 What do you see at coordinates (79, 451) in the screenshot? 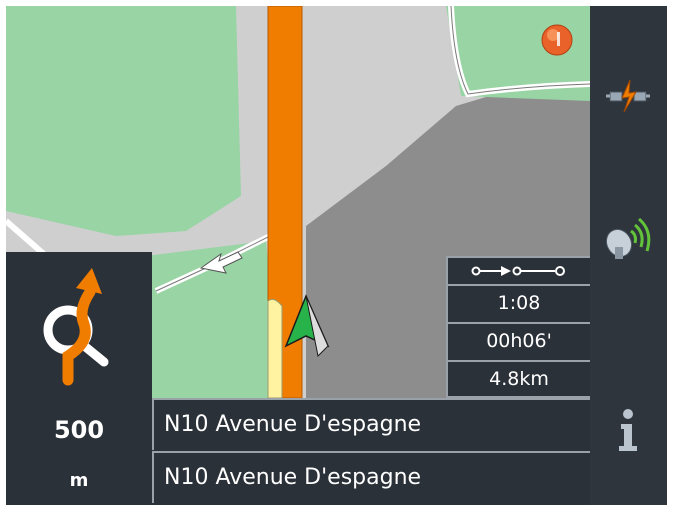
I see `maneuver-distance: 500 m` at bounding box center [79, 451].